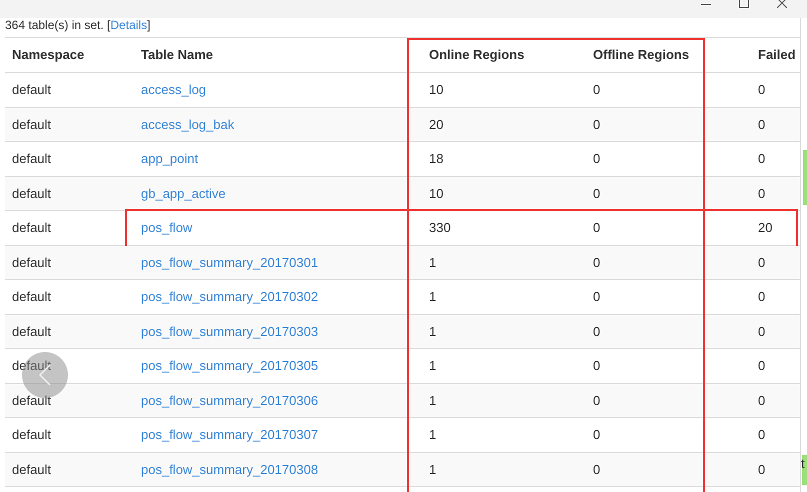 This screenshot has width=807, height=492. I want to click on column-header: Namespace, so click(48, 54).